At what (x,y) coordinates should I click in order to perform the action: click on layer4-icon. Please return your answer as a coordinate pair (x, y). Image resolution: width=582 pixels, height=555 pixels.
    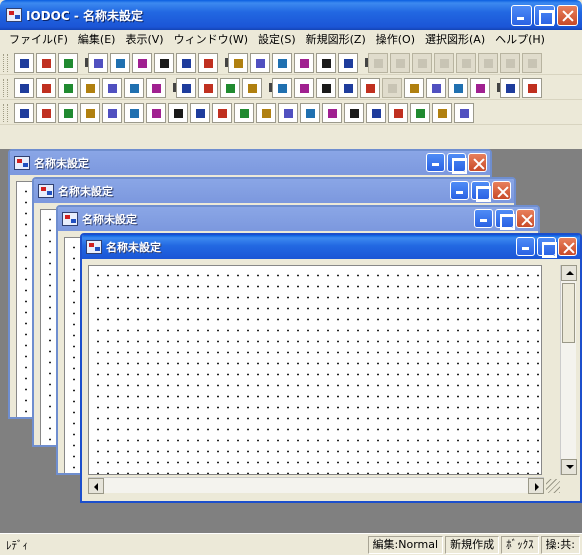
    Looking at the image, I should click on (252, 87).